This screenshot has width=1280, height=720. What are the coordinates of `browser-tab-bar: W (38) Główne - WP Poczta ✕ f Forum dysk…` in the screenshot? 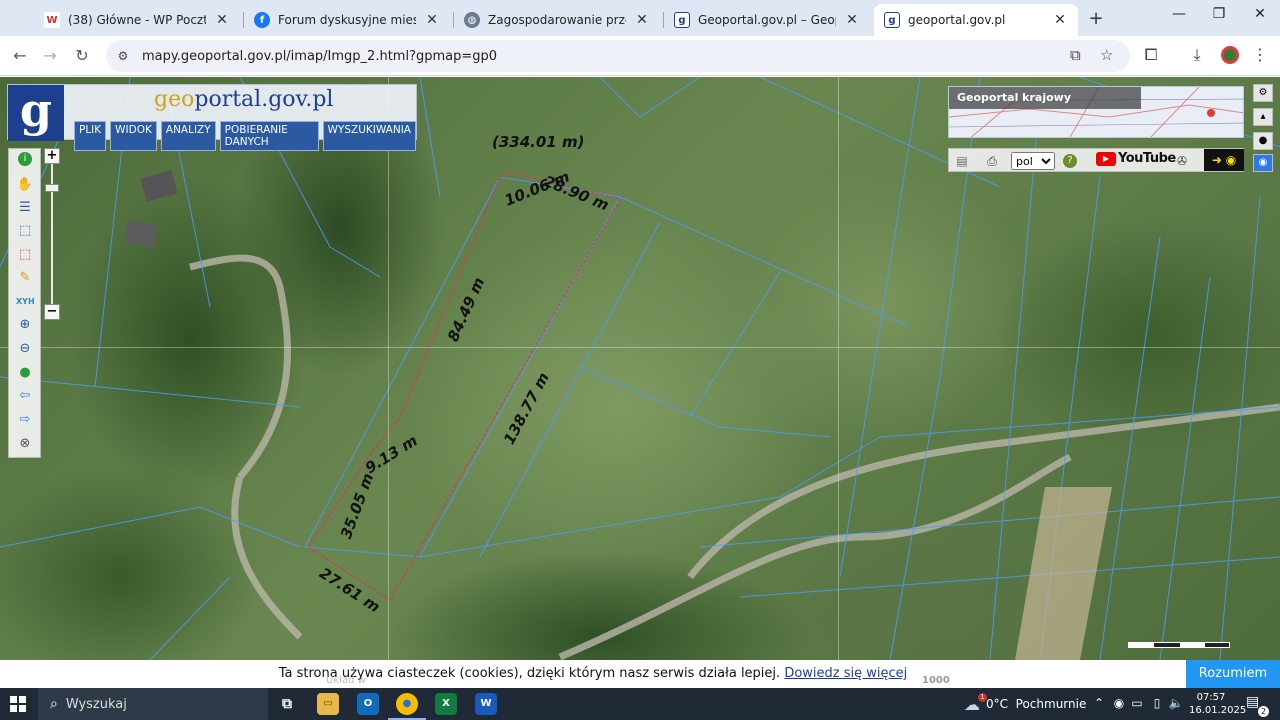 It's located at (640, 18).